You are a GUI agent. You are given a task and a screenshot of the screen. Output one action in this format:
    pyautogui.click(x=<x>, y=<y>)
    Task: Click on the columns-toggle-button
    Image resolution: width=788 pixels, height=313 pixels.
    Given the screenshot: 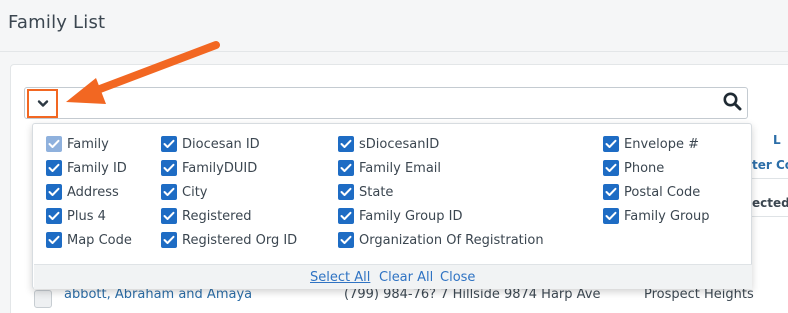 What is the action you would take?
    pyautogui.click(x=42, y=103)
    